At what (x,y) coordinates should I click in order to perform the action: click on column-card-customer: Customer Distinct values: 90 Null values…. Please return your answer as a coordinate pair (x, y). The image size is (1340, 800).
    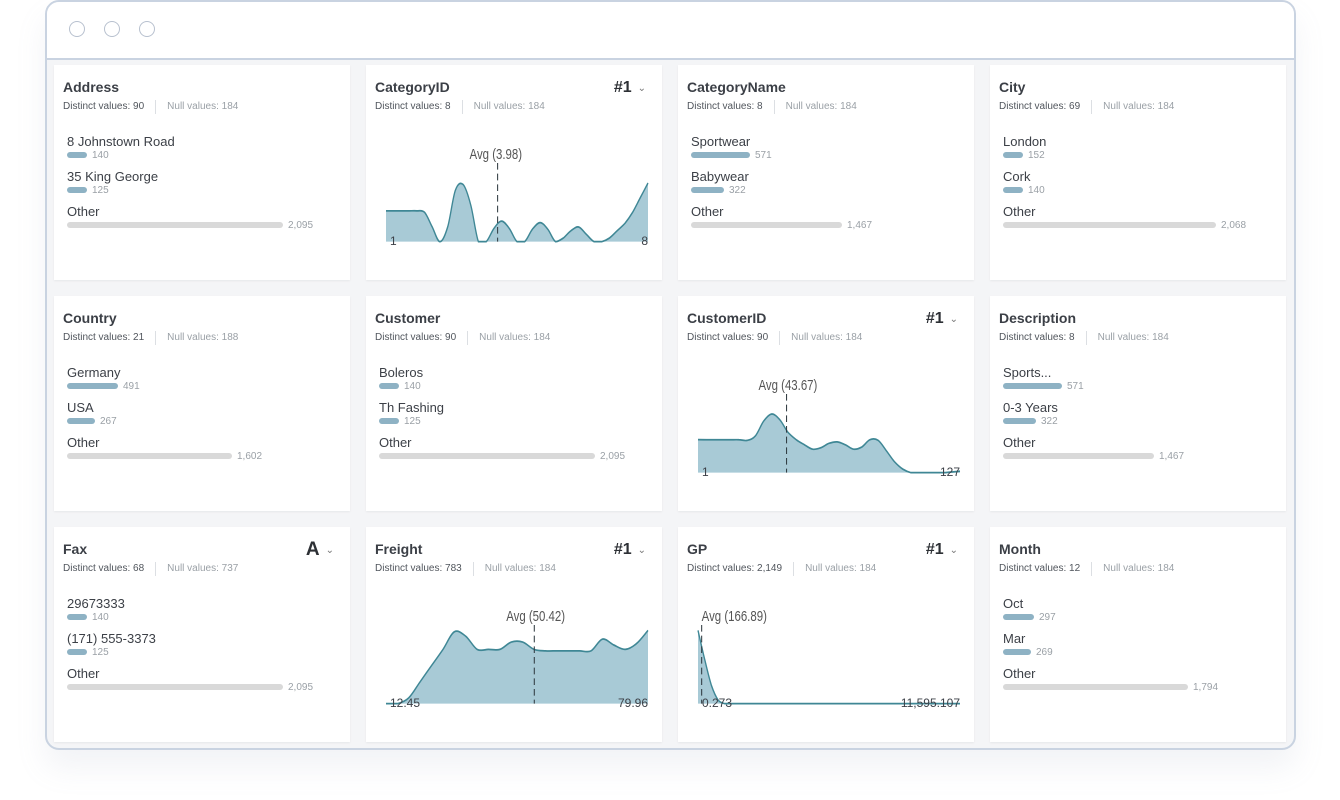
    Looking at the image, I should click on (514, 403).